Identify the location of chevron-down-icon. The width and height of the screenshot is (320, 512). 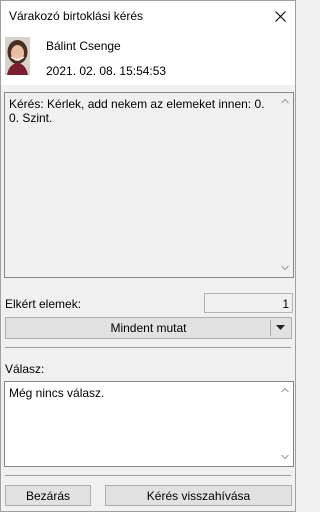
(280, 327).